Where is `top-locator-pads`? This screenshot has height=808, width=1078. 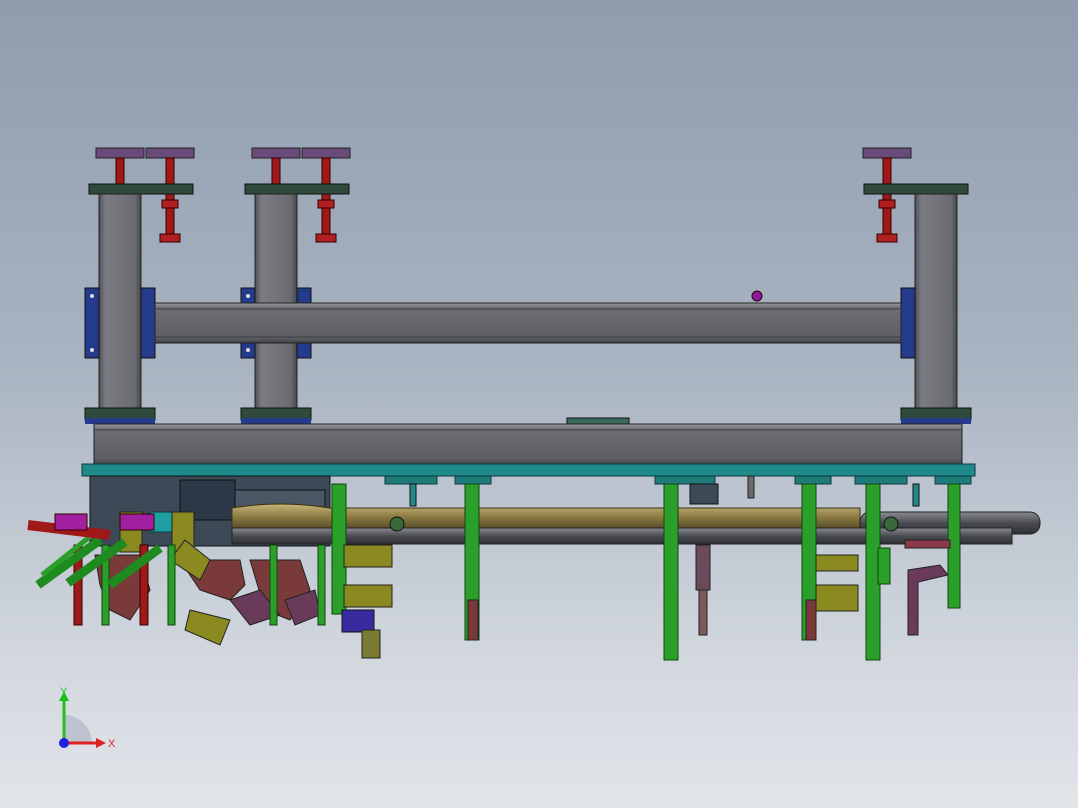 top-locator-pads is located at coordinates (503, 195).